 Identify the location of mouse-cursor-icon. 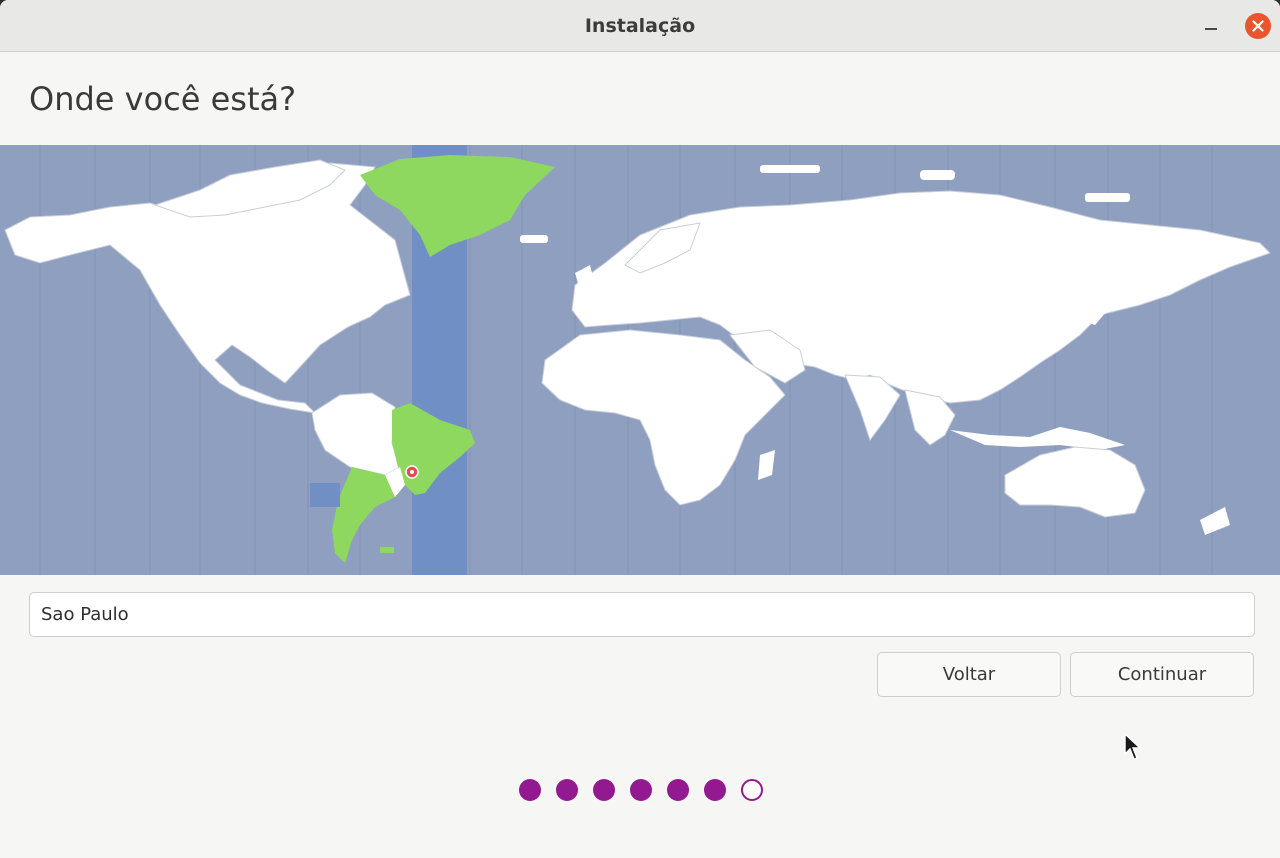
(1133, 748).